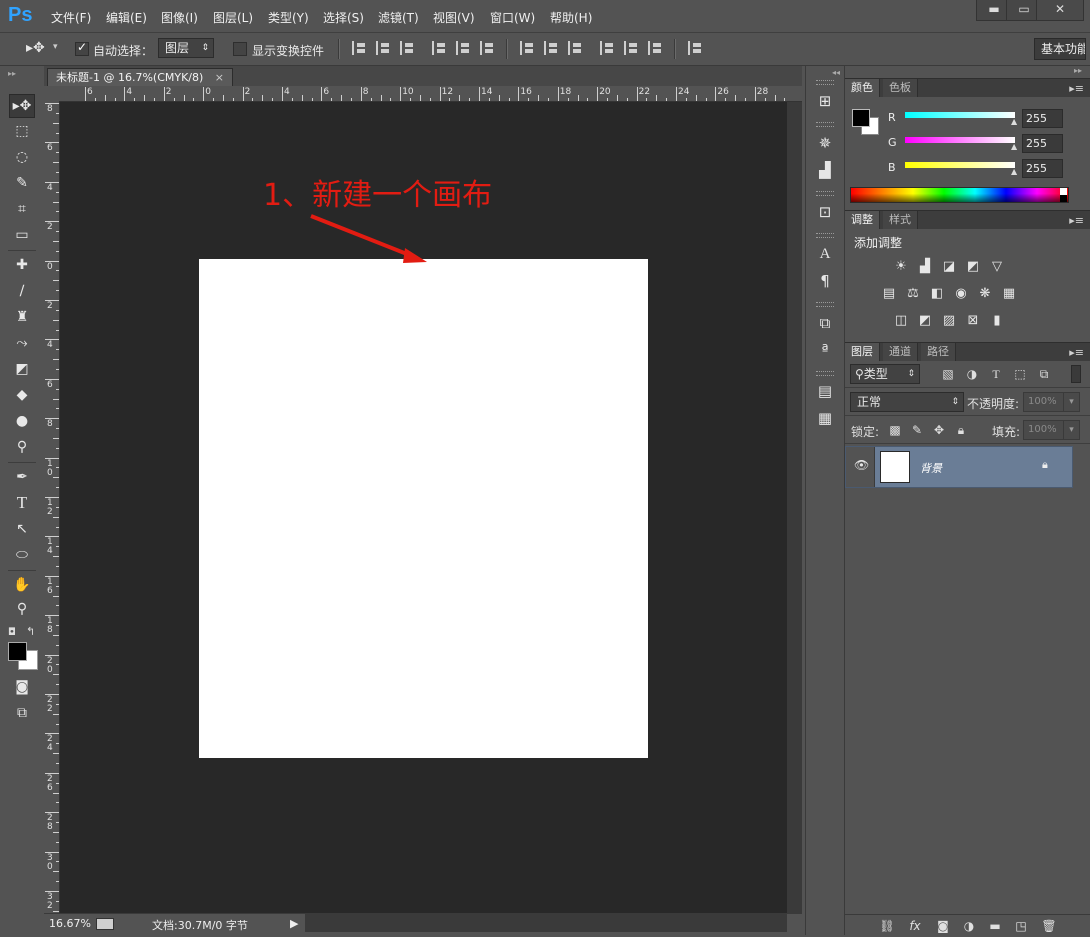 This screenshot has height=937, width=1090. What do you see at coordinates (1042, 143) in the screenshot?
I see `channel-g-value: 255` at bounding box center [1042, 143].